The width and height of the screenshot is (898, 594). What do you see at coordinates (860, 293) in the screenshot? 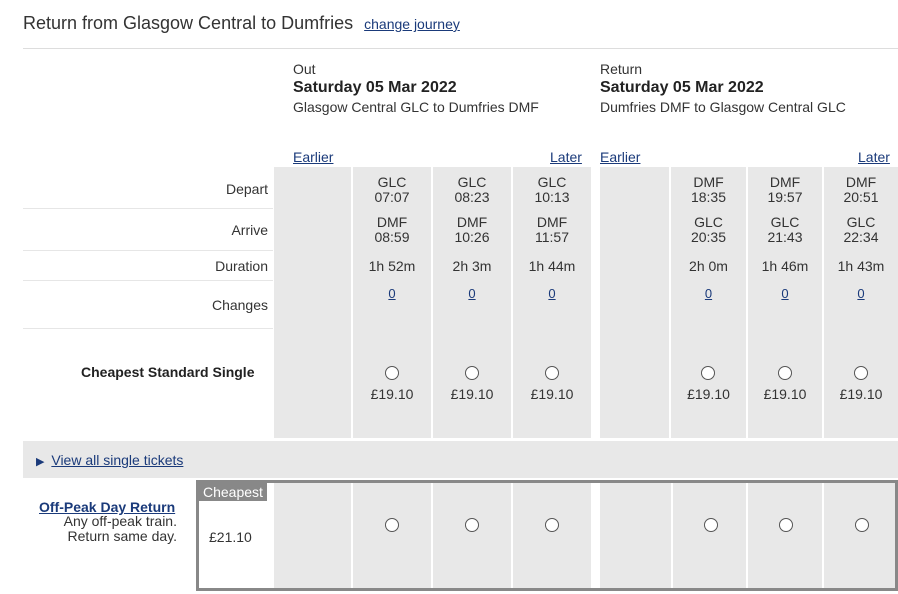
I see `return-train-3-changes-link: 0` at bounding box center [860, 293].